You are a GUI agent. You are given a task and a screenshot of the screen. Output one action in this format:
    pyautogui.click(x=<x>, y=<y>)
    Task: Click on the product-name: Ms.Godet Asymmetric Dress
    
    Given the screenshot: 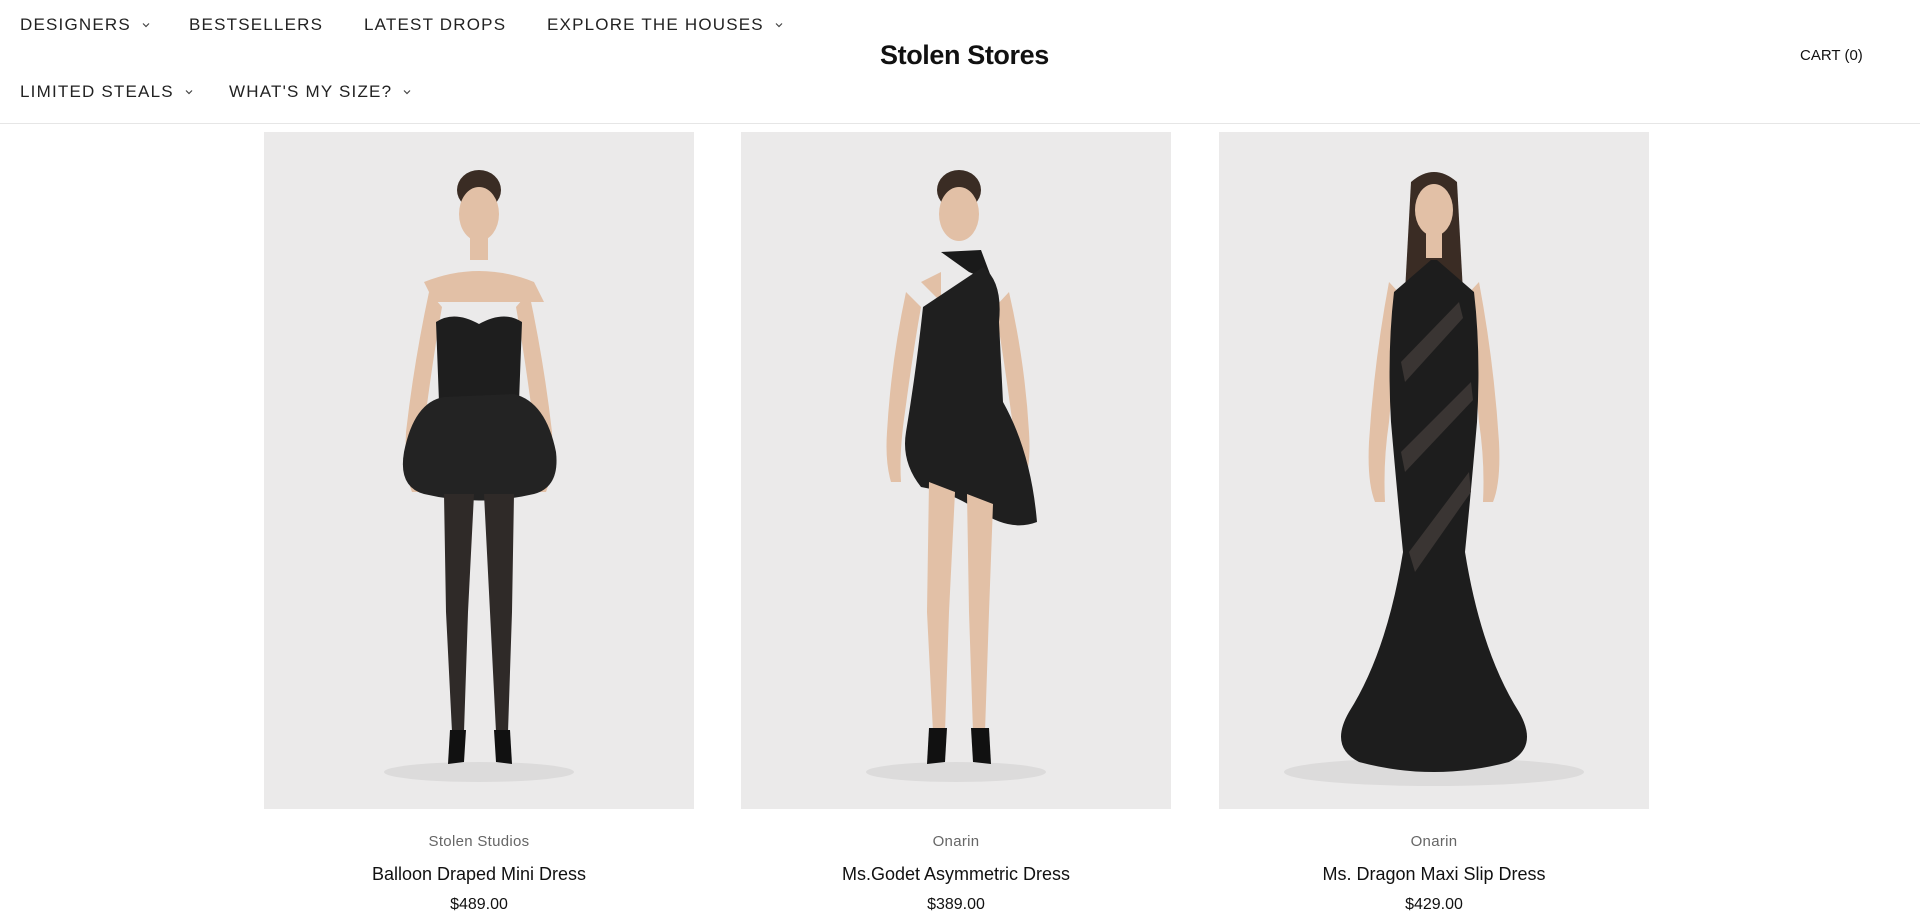 What is the action you would take?
    pyautogui.click(x=956, y=874)
    